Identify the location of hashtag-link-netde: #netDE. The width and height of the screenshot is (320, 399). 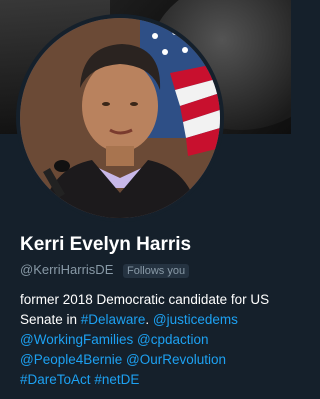
(116, 379).